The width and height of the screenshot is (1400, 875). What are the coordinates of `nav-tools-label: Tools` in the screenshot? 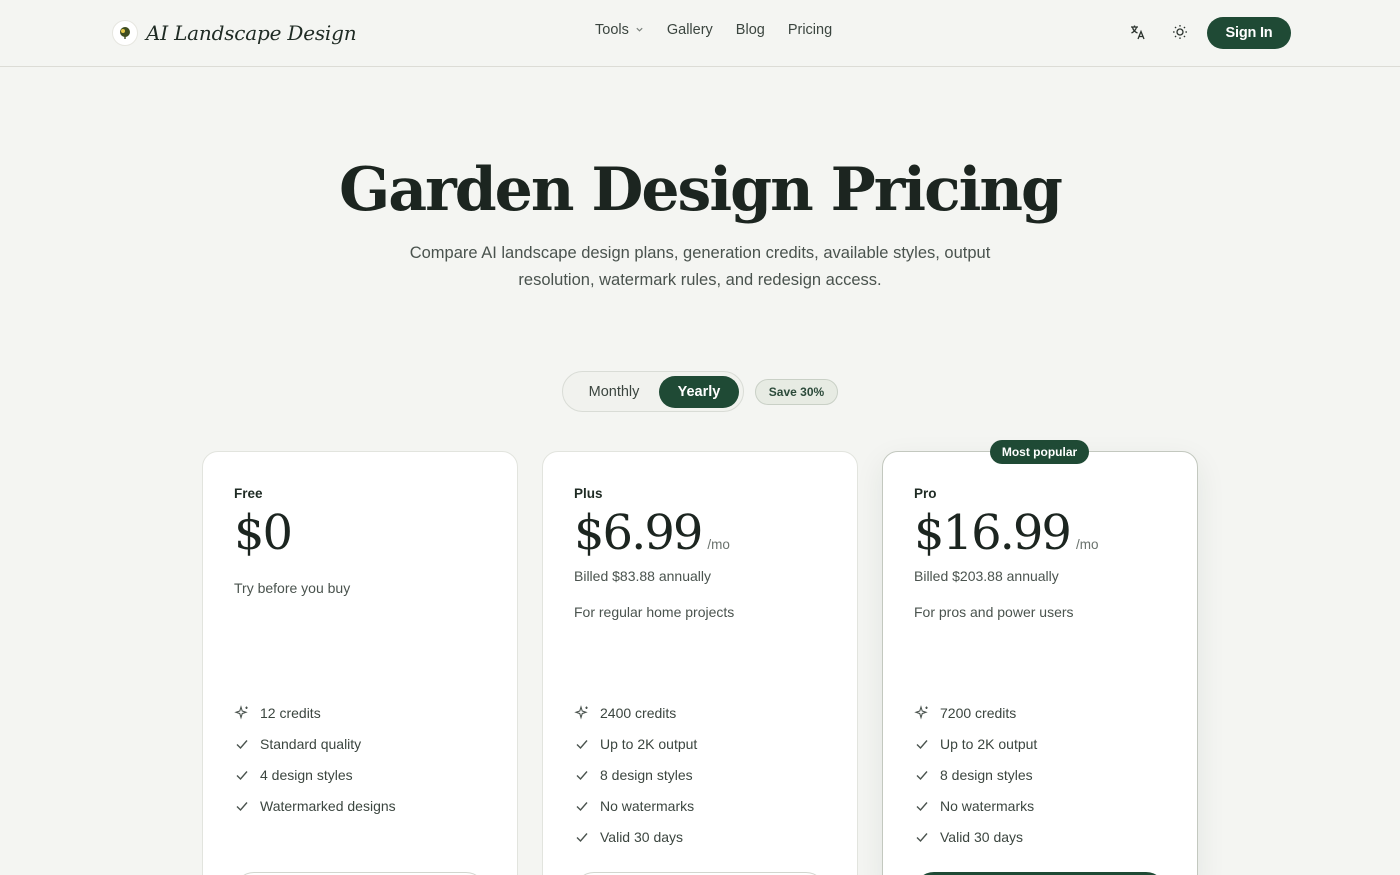 It's located at (612, 30).